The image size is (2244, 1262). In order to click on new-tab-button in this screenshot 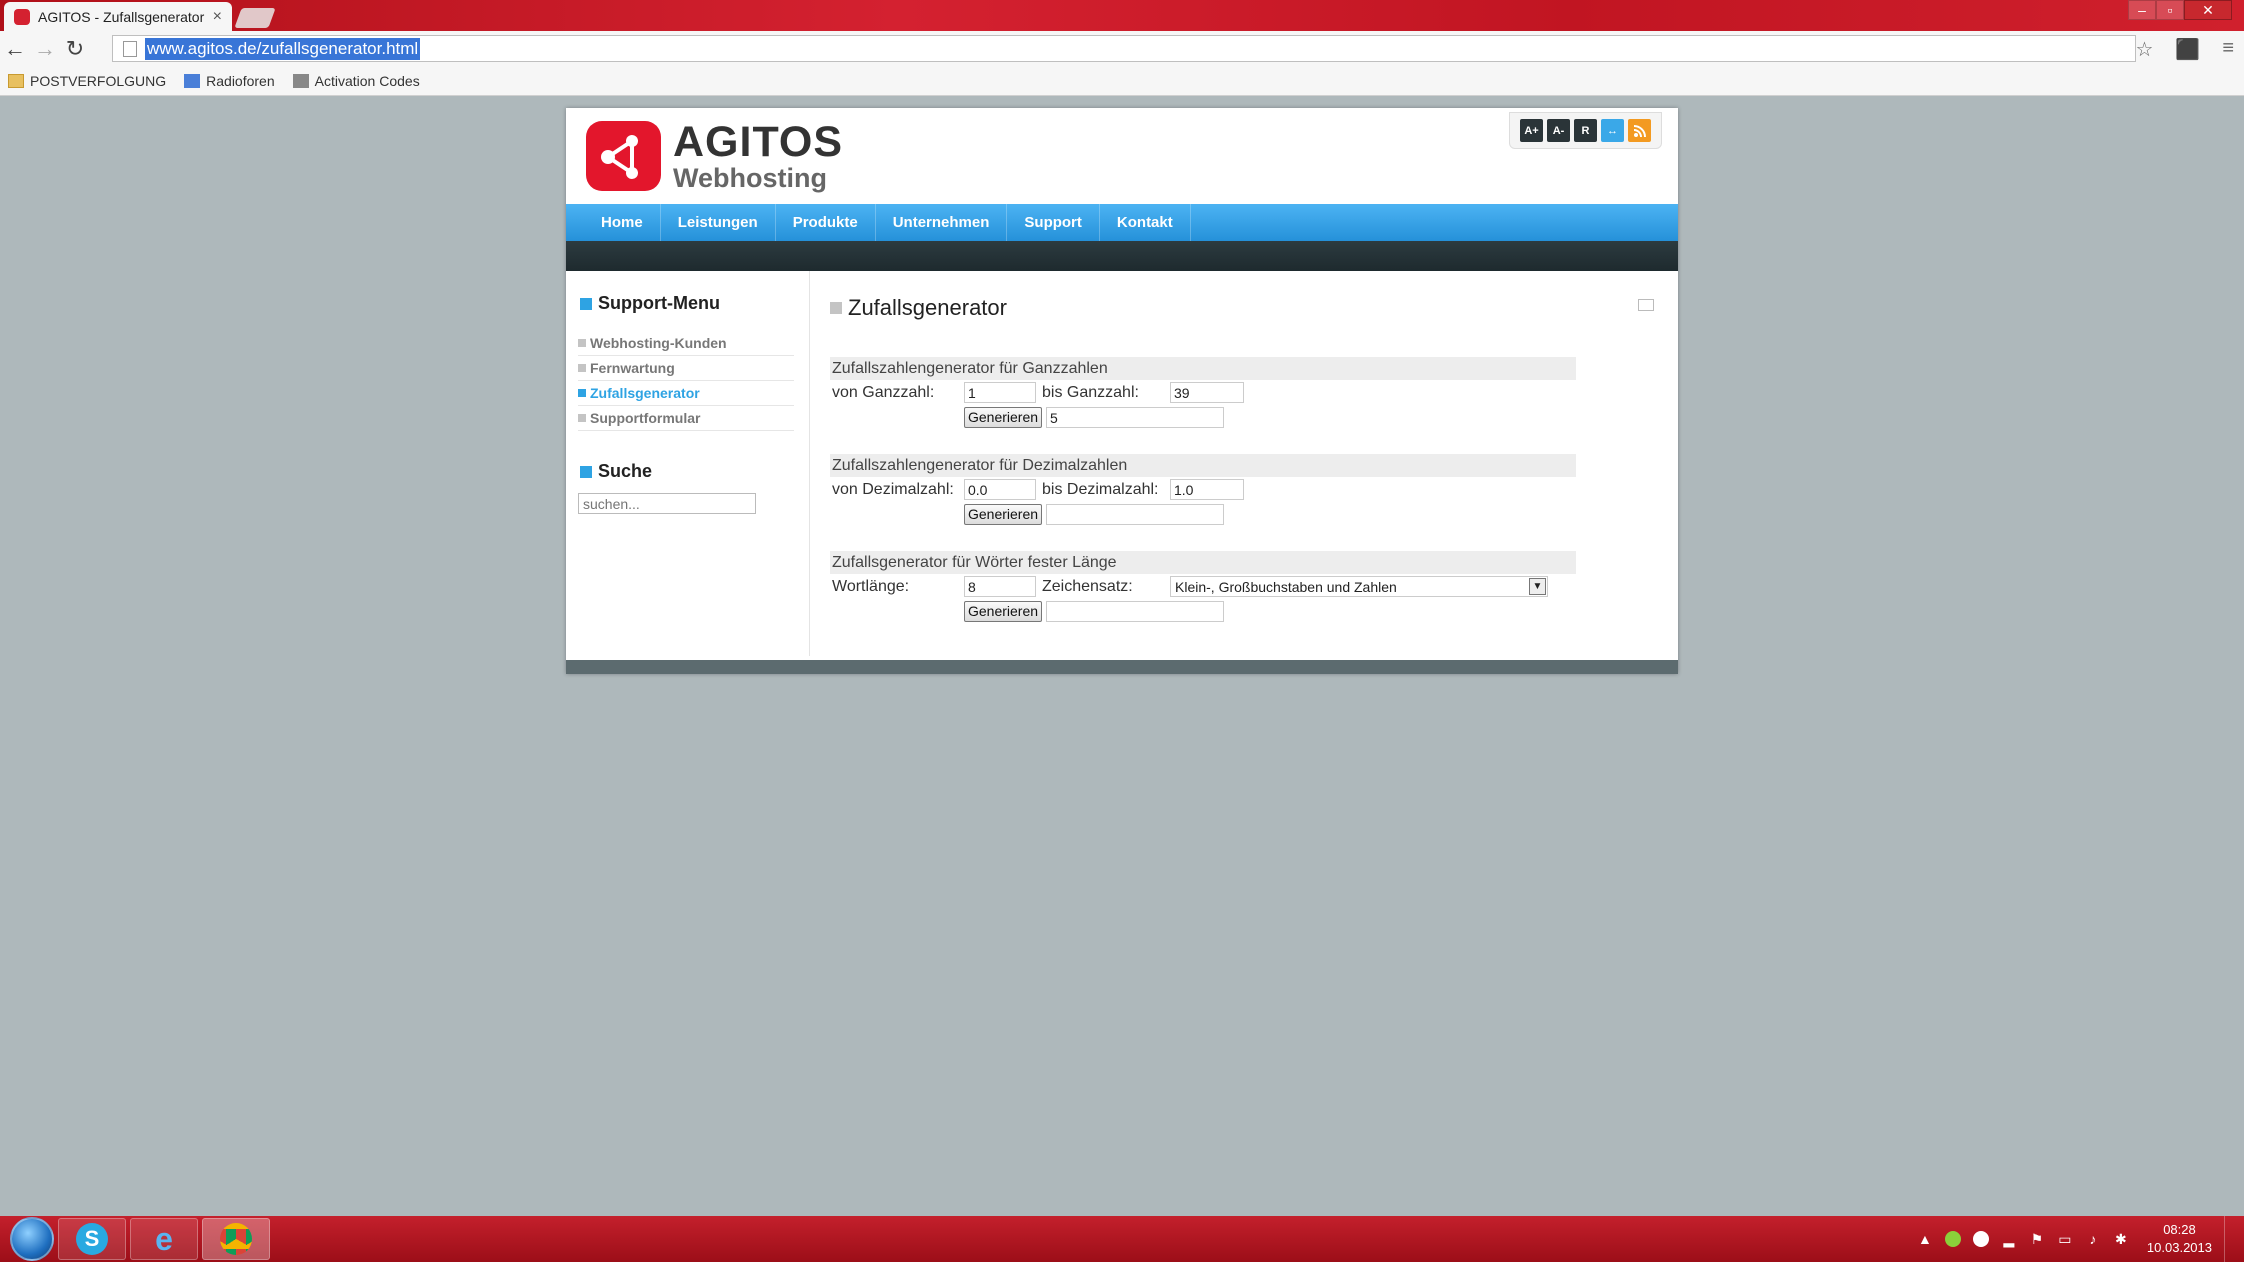, I will do `click(255, 18)`.